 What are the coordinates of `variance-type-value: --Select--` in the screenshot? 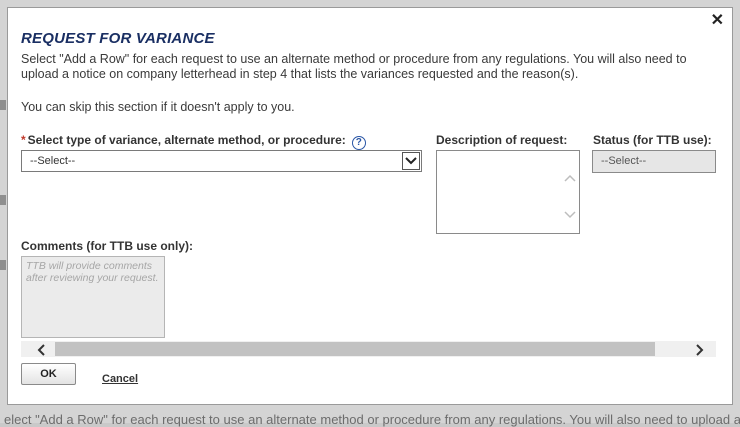 It's located at (53, 161).